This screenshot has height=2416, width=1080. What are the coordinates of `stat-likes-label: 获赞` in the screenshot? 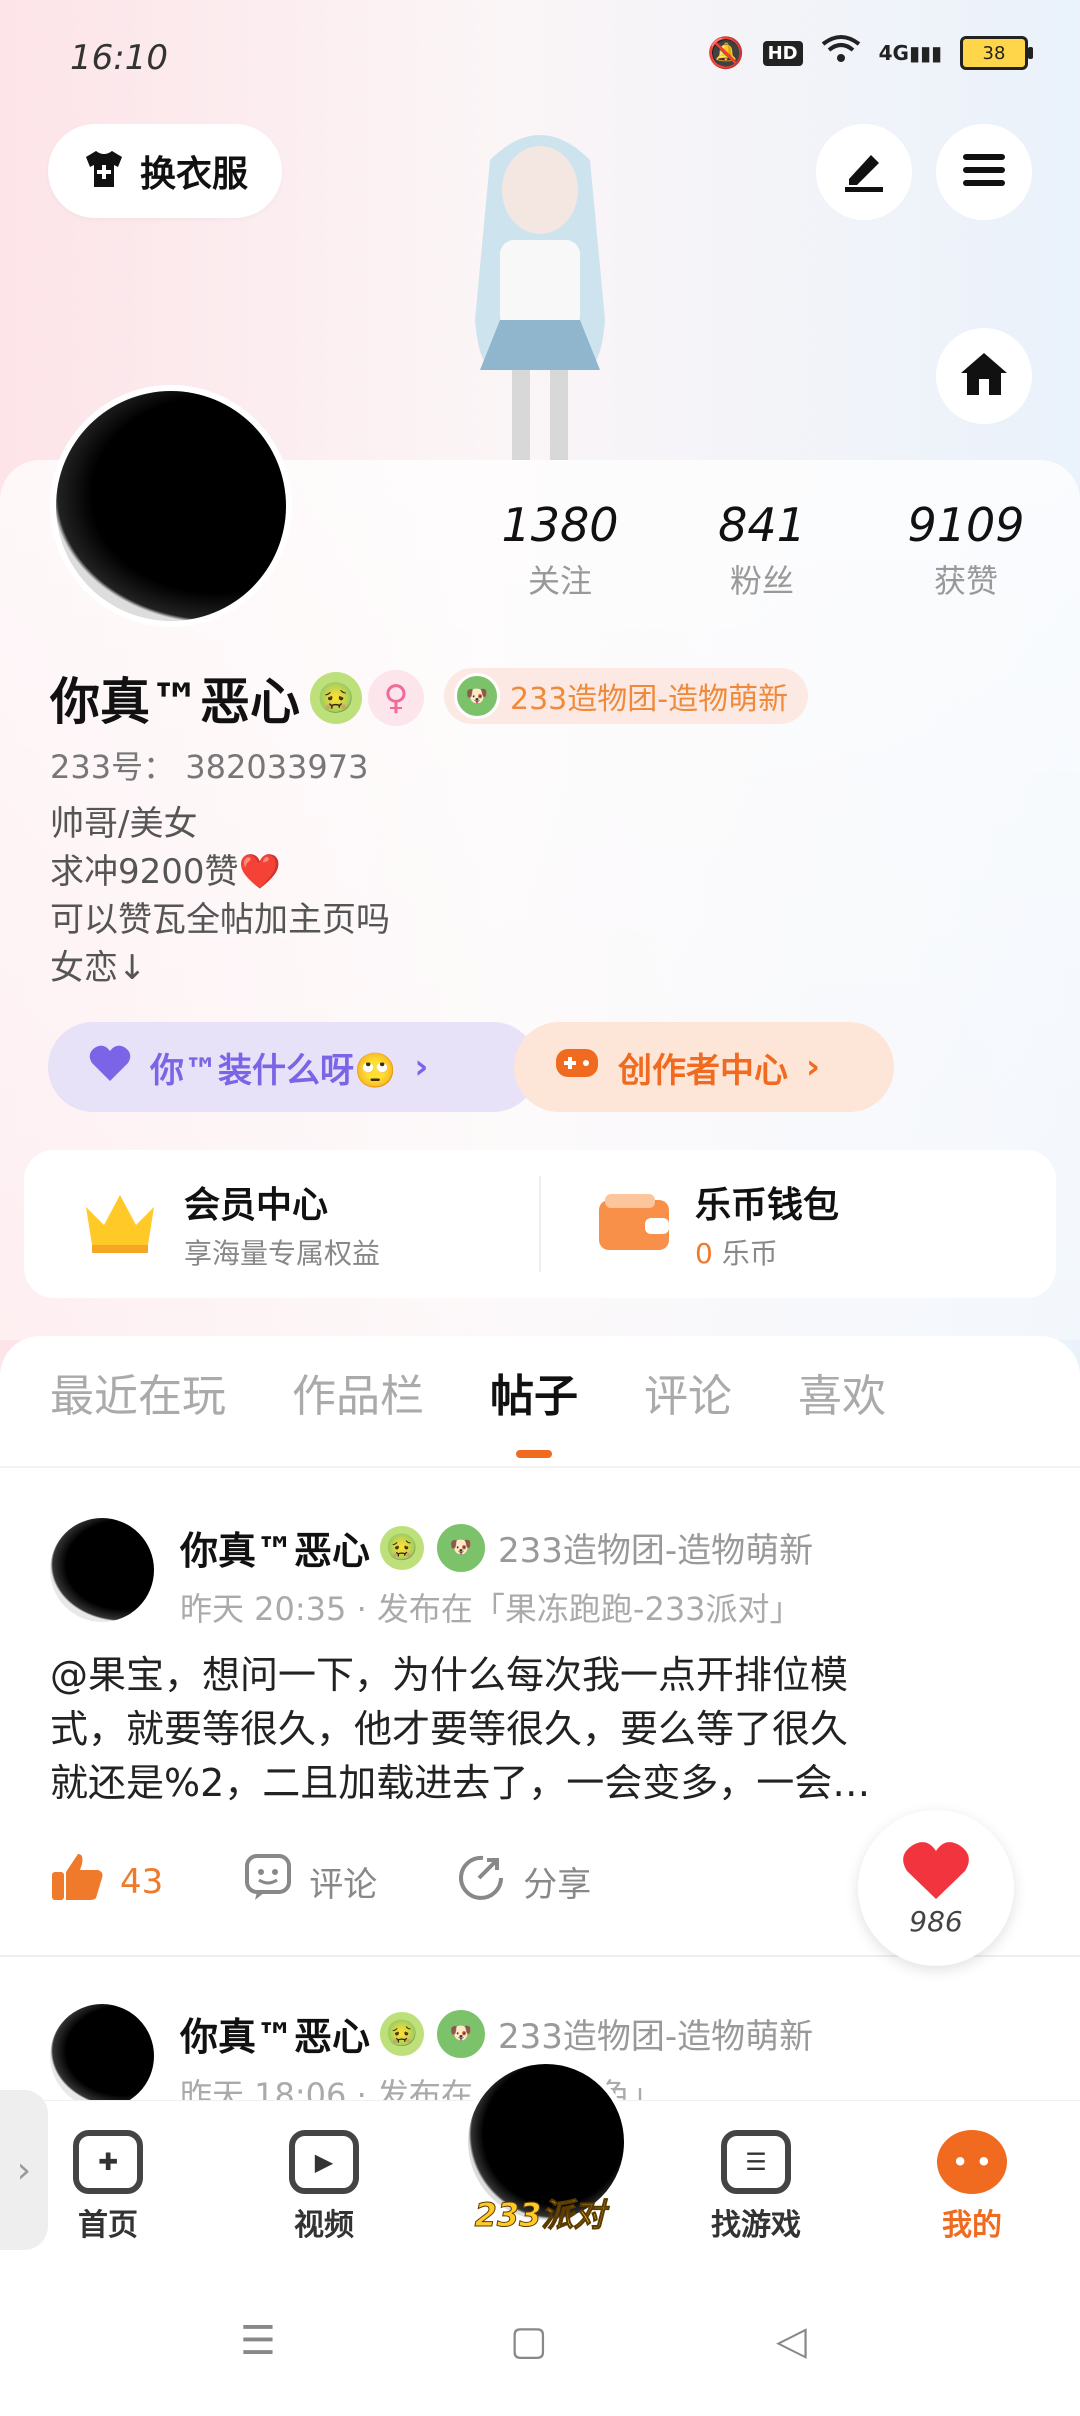 It's located at (965, 581).